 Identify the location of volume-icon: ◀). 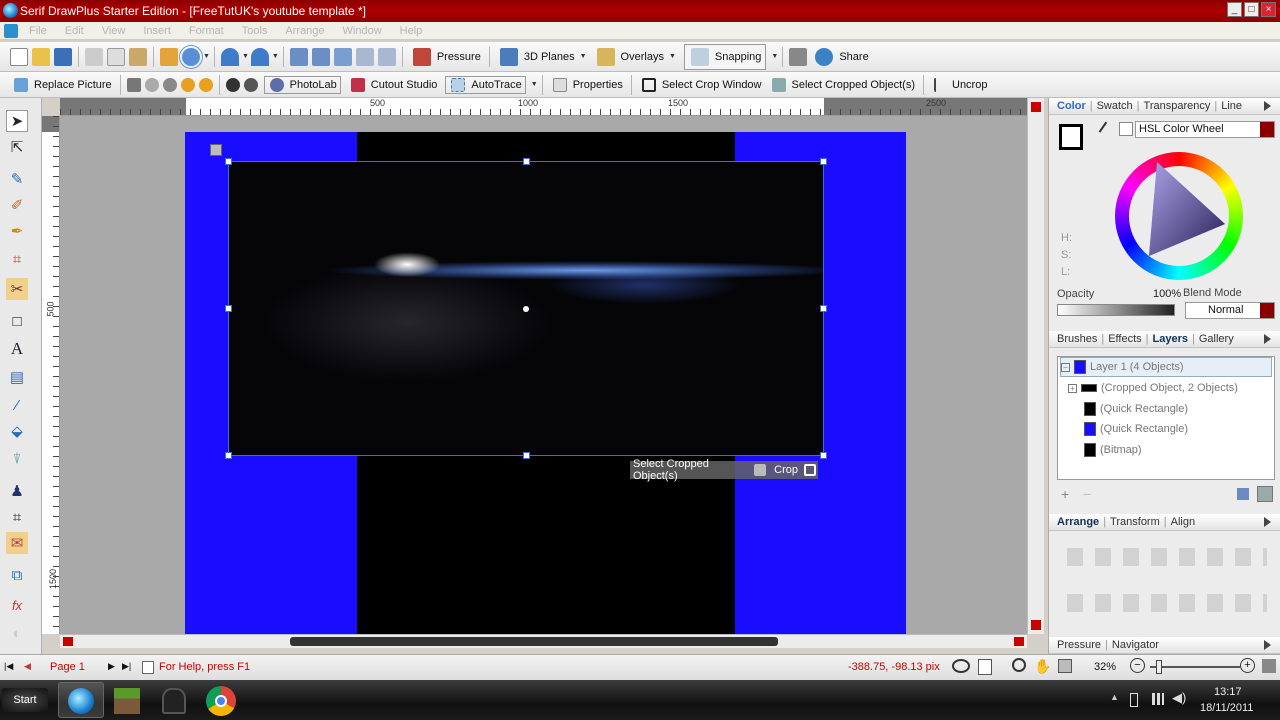
(1179, 698).